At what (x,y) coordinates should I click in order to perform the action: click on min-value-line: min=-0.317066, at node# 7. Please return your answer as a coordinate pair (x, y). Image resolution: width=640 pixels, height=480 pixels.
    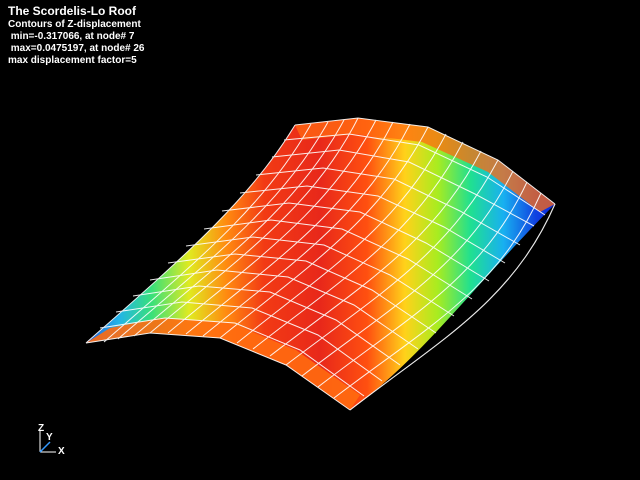
    Looking at the image, I should click on (71, 36).